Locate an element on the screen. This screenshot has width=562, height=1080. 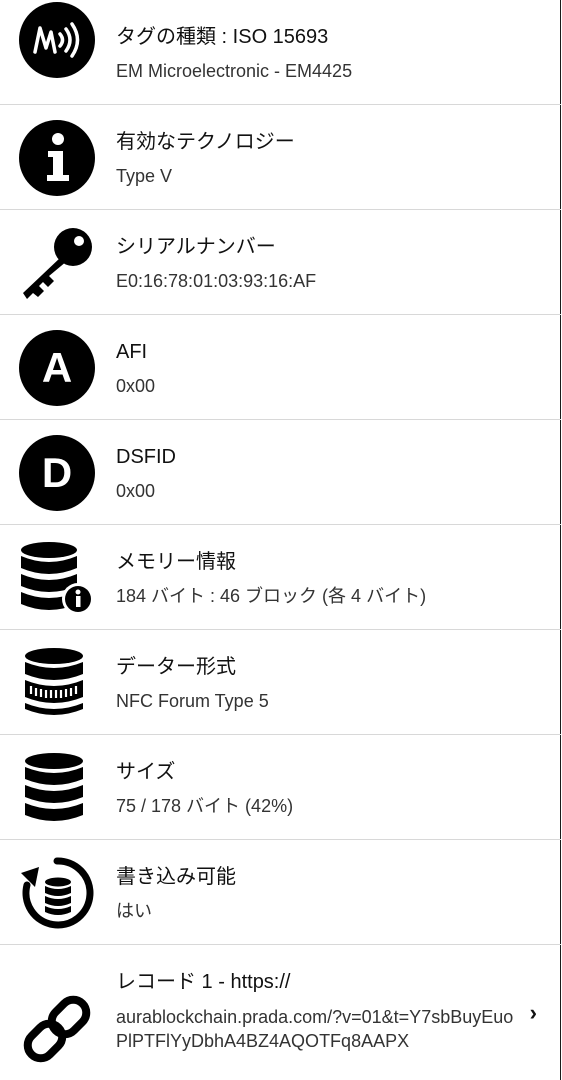
serial-number-value: E0:16:78:01:03:93:16:AF is located at coordinates (216, 281).